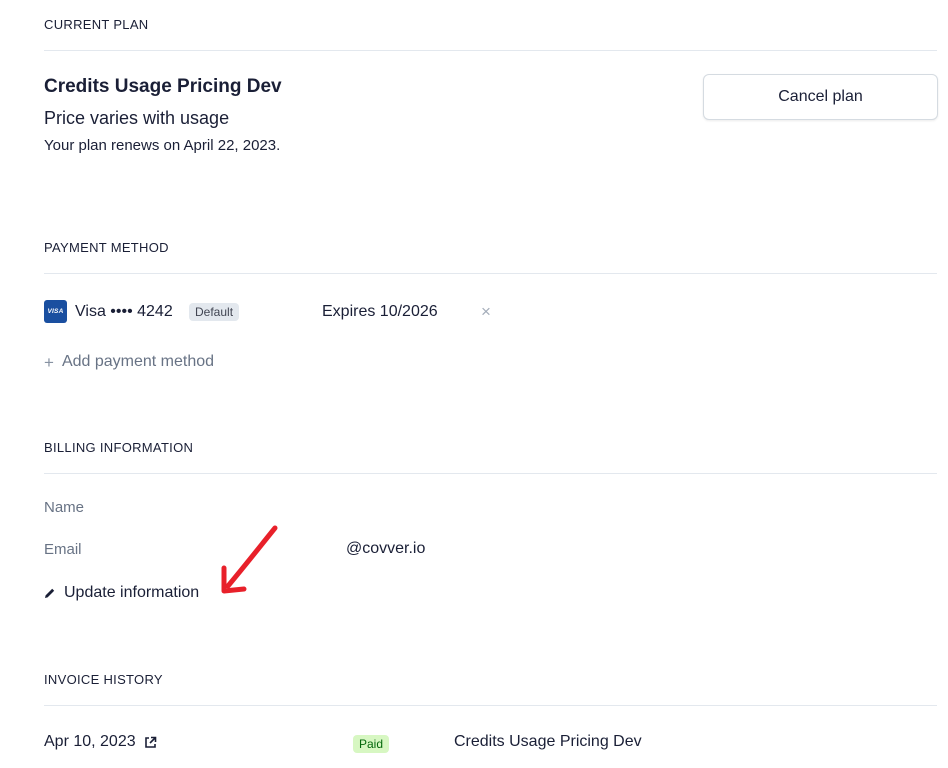 The height and width of the screenshot is (768, 948). Describe the element at coordinates (49, 362) in the screenshot. I see `plus-icon: +` at that location.